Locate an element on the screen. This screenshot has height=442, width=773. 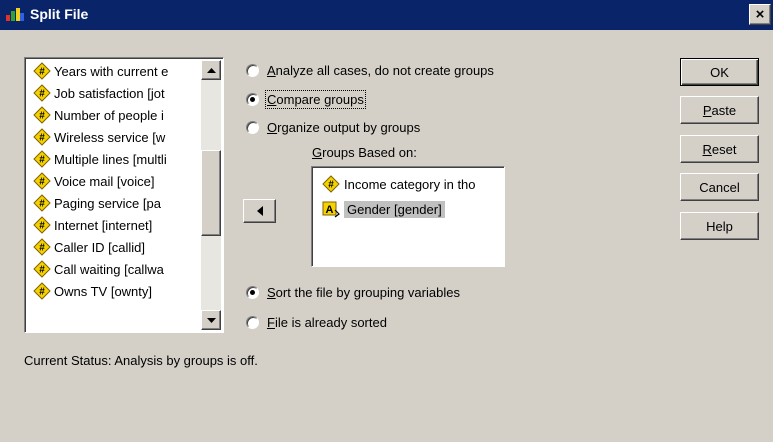
variable-label: Number of people i is located at coordinates (109, 115).